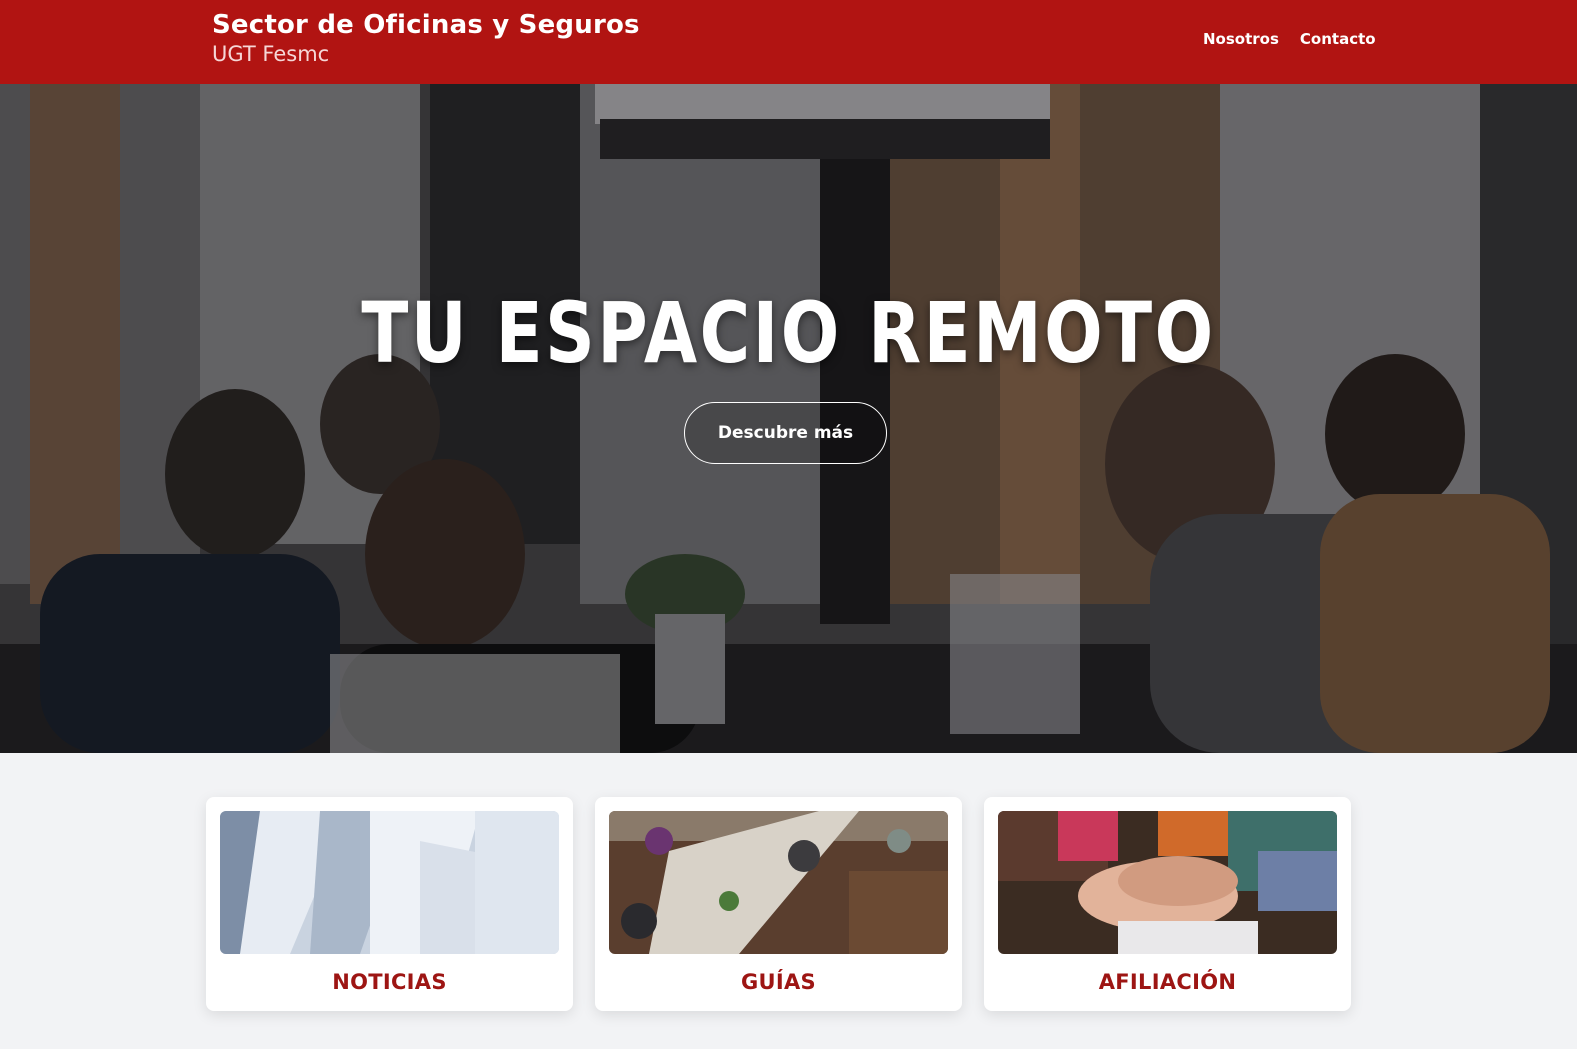 The width and height of the screenshot is (1577, 1049). I want to click on newspapers-image, so click(389, 882).